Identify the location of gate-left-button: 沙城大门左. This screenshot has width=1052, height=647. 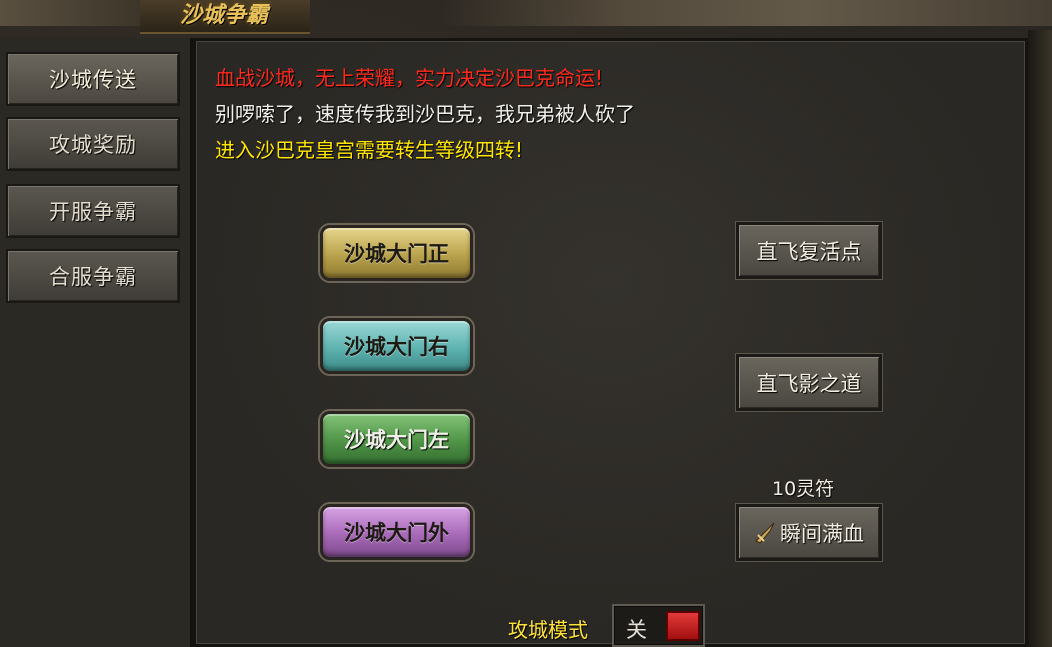
(396, 439).